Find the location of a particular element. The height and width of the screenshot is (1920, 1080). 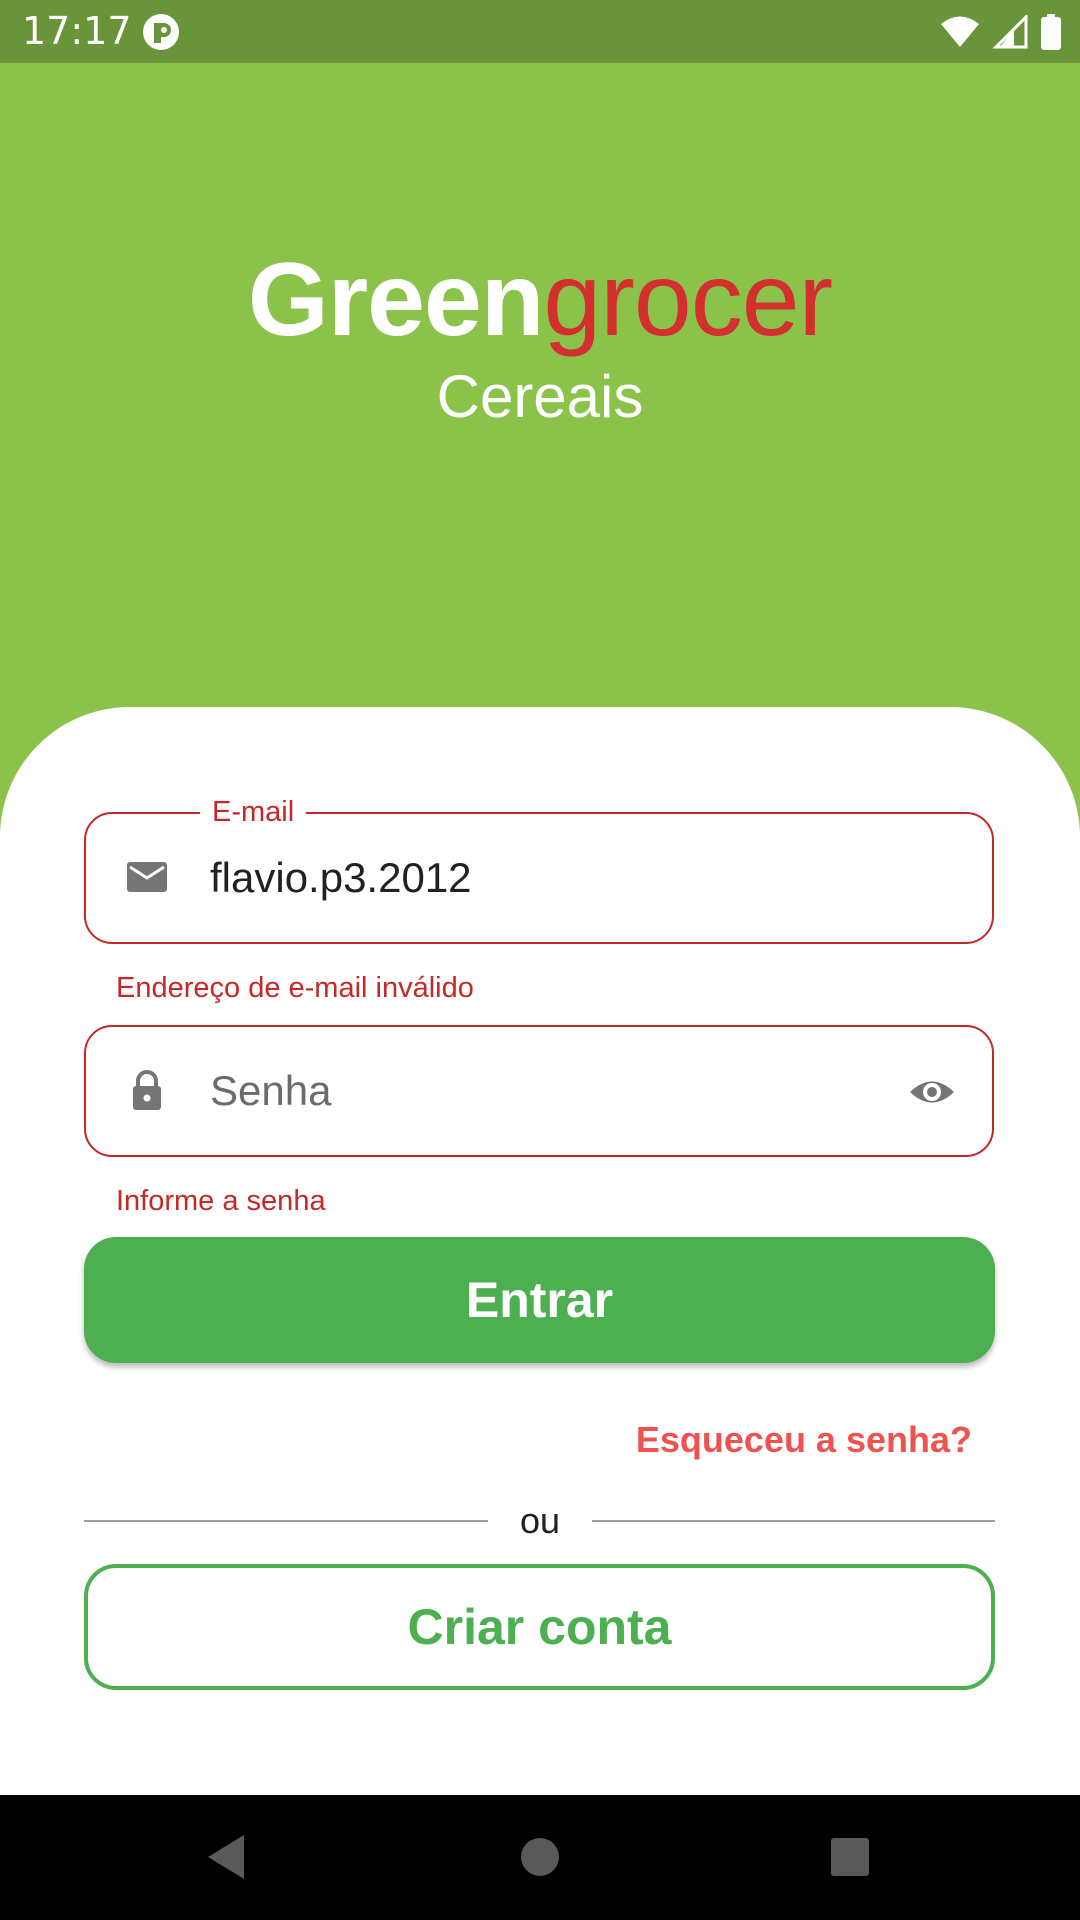

signal-icon is located at coordinates (1010, 32).